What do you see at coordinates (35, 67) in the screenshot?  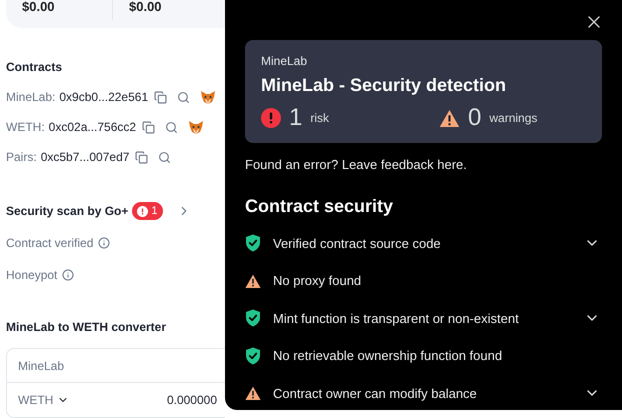 I see `section-heading: Contracts` at bounding box center [35, 67].